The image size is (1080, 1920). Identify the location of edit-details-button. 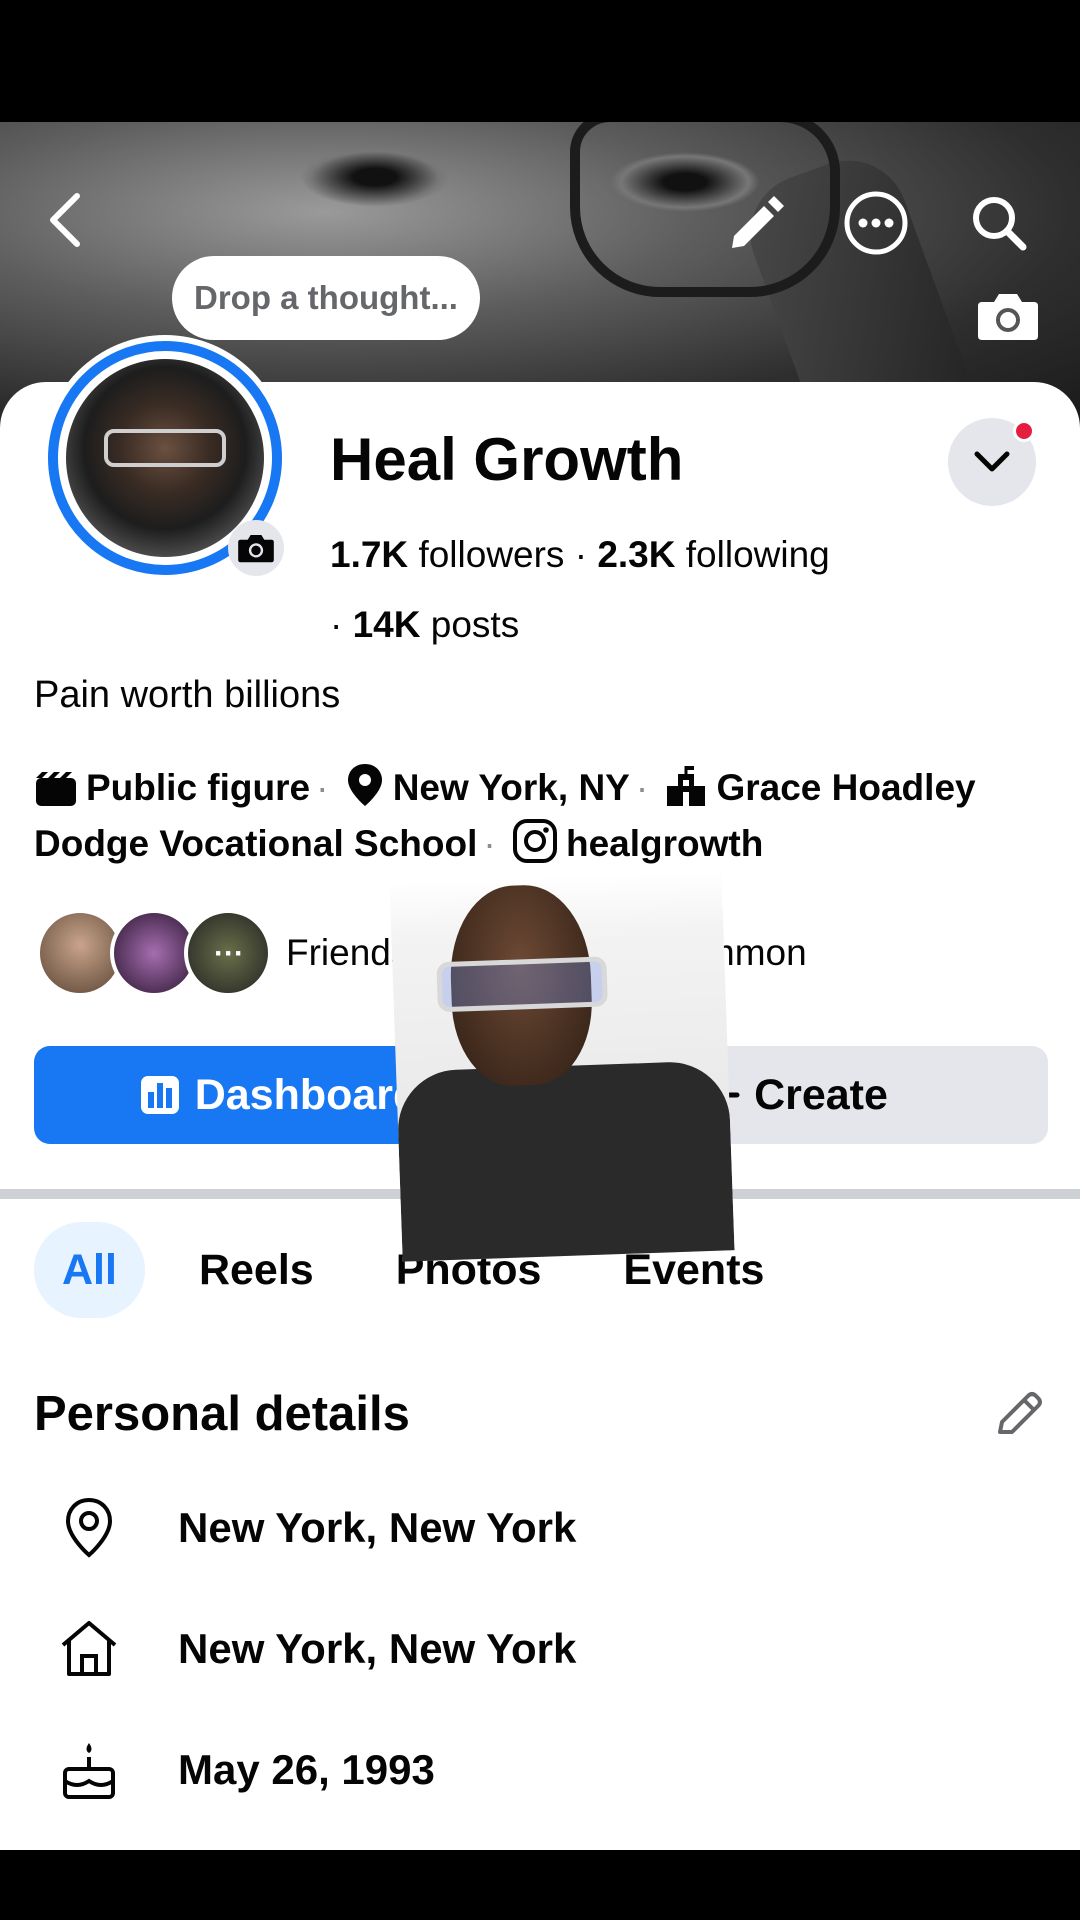
(1020, 1416).